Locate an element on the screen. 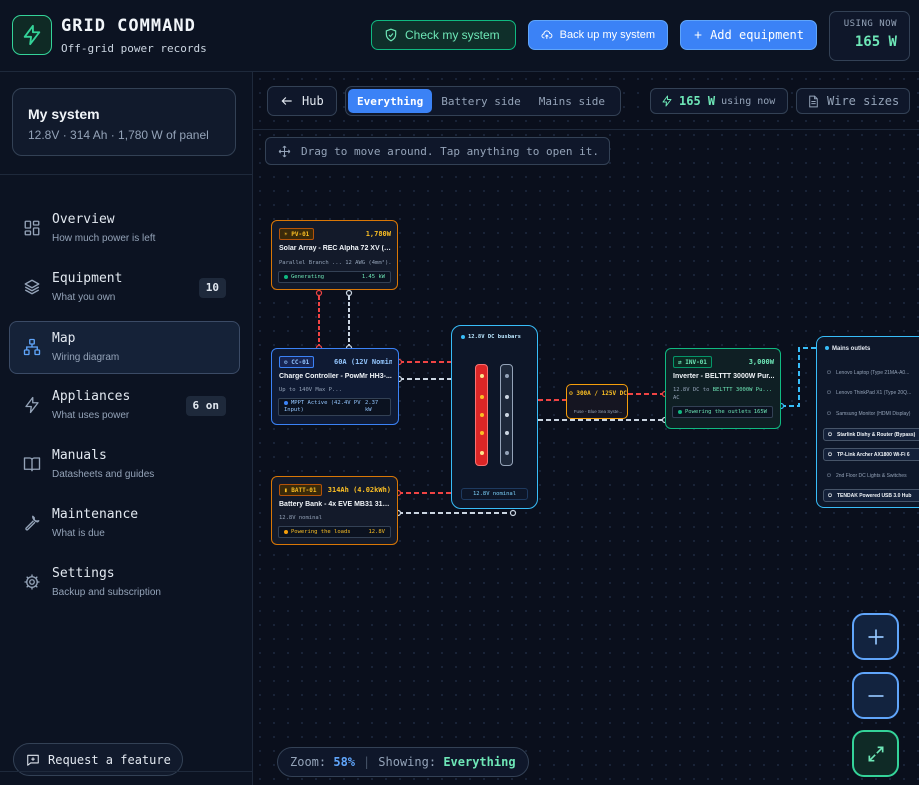 This screenshot has width=919, height=785. using-now-readout: USING NOW 165 W is located at coordinates (869, 36).